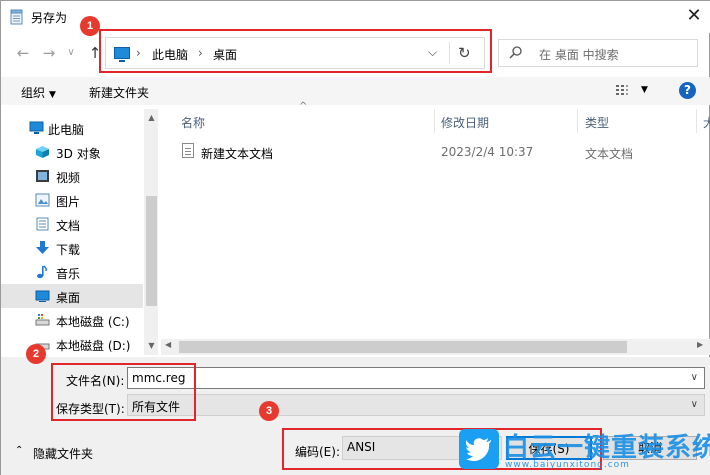 This screenshot has height=475, width=710. What do you see at coordinates (123, 392) in the screenshot?
I see `callout-box-filename-type` at bounding box center [123, 392].